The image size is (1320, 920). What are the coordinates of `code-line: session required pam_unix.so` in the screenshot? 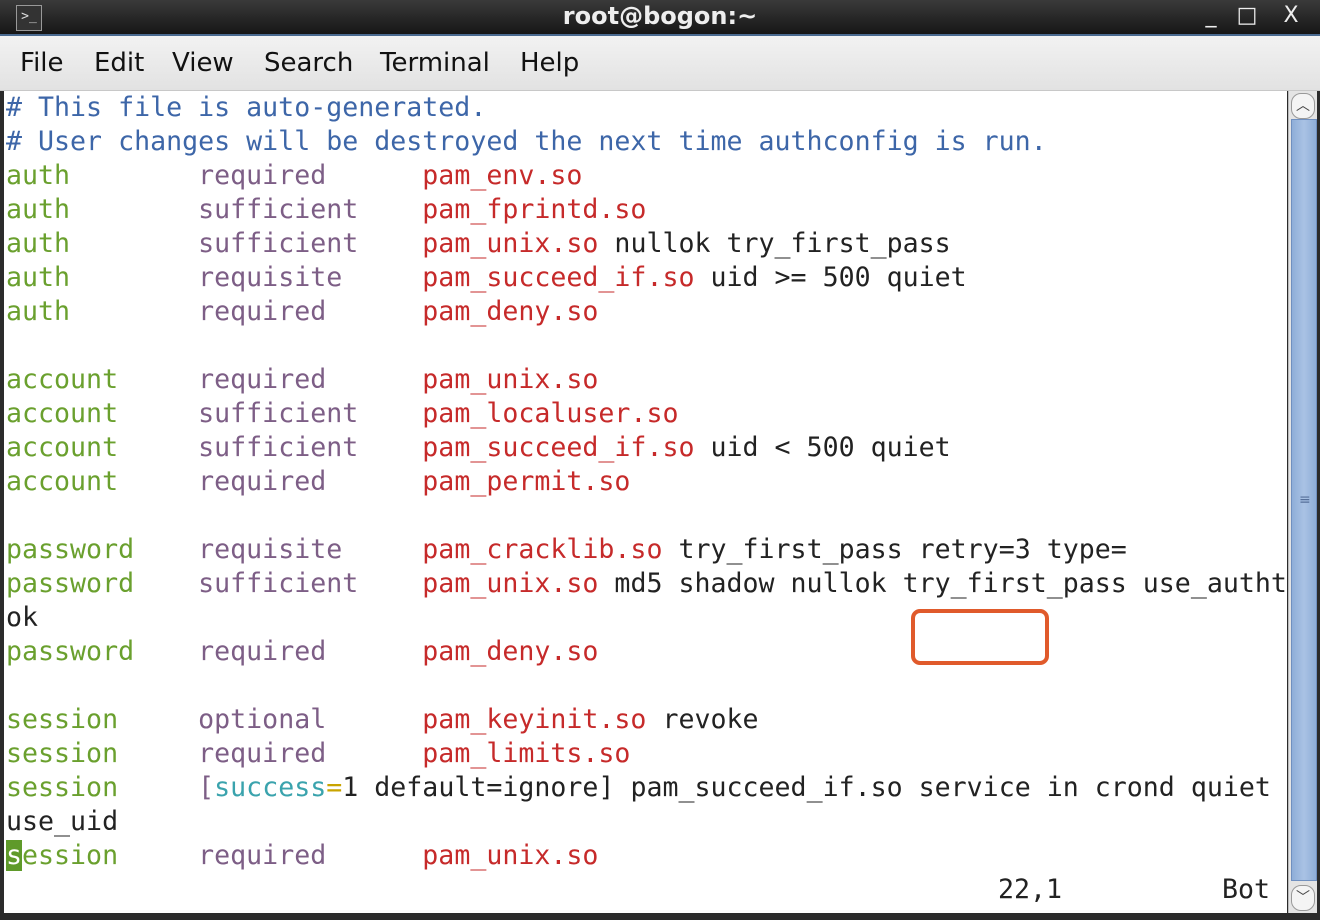 It's located at (646, 856).